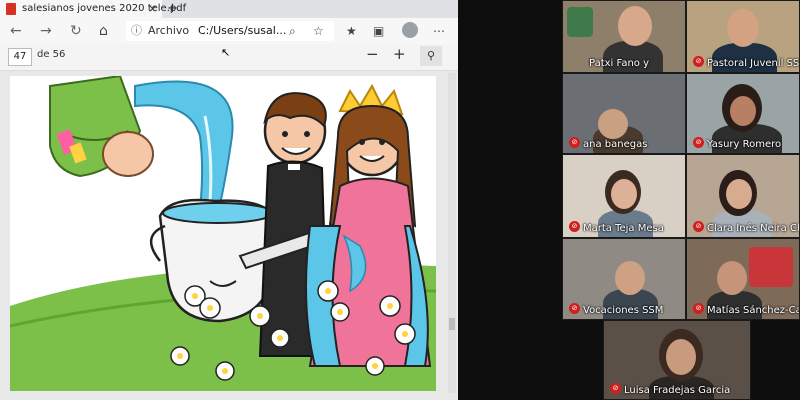  I want to click on participant-name: Vocaciones SSM, so click(623, 310).